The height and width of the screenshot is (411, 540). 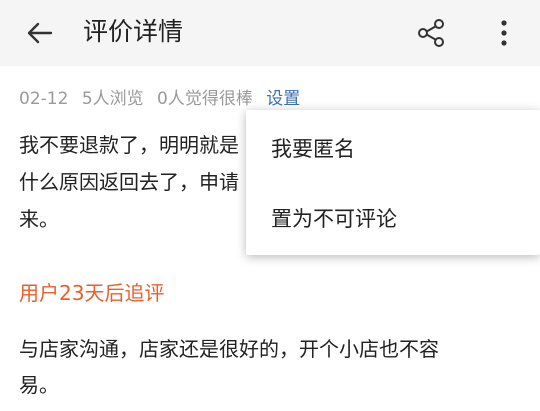 I want to click on arrow-left-icon, so click(x=40, y=33).